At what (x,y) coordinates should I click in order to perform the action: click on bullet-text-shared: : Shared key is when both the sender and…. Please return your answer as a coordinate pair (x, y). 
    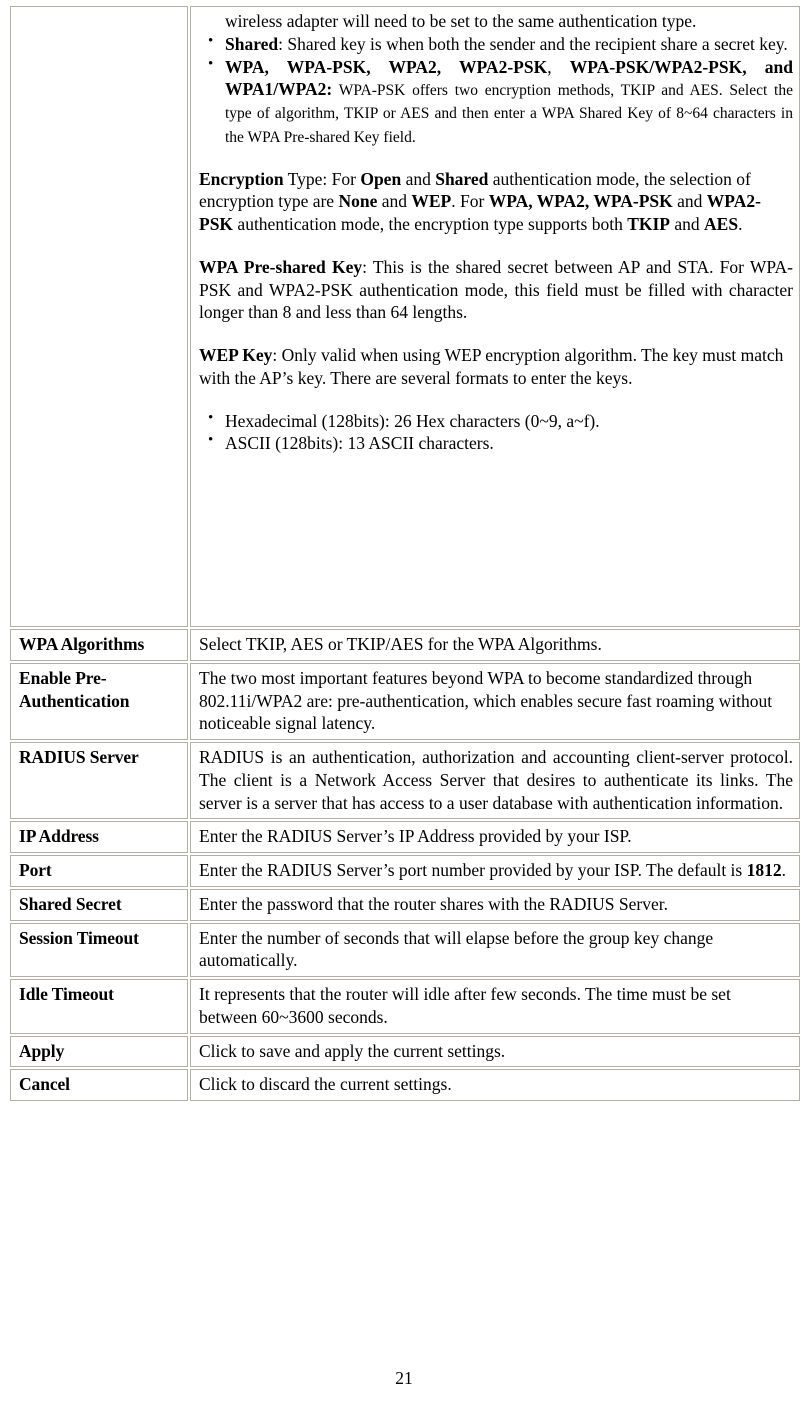
    Looking at the image, I should click on (533, 43).